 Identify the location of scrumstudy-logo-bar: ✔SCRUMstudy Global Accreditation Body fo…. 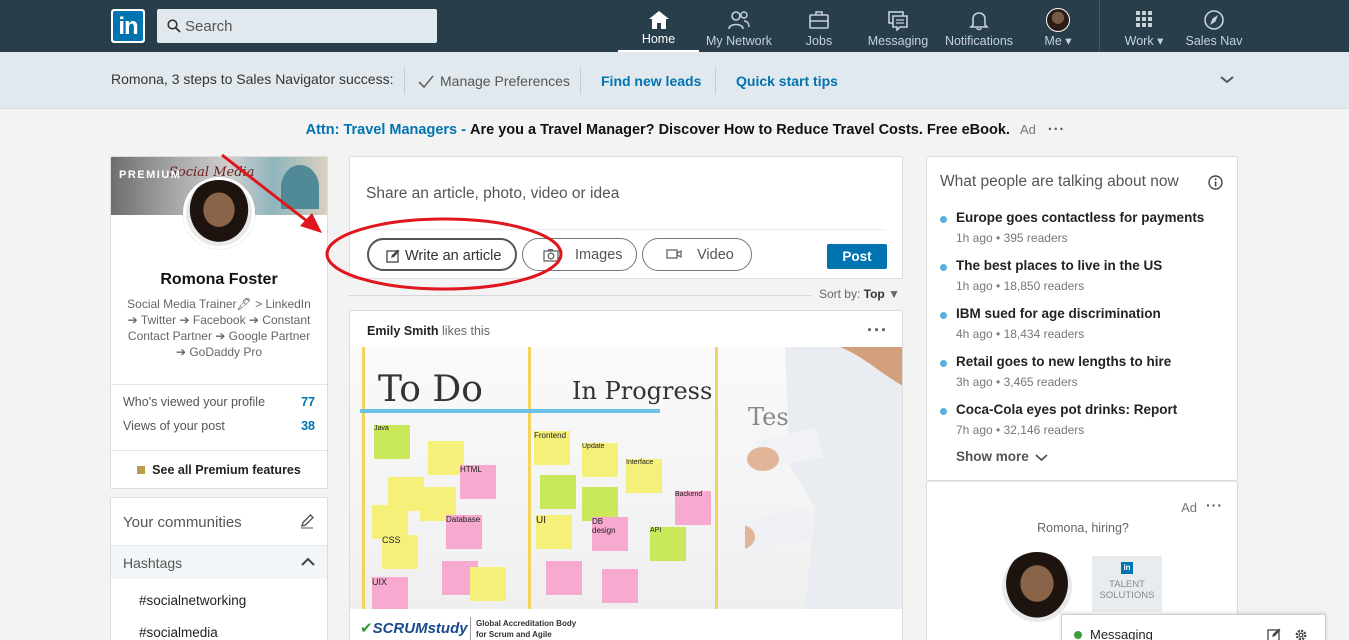
(626, 624).